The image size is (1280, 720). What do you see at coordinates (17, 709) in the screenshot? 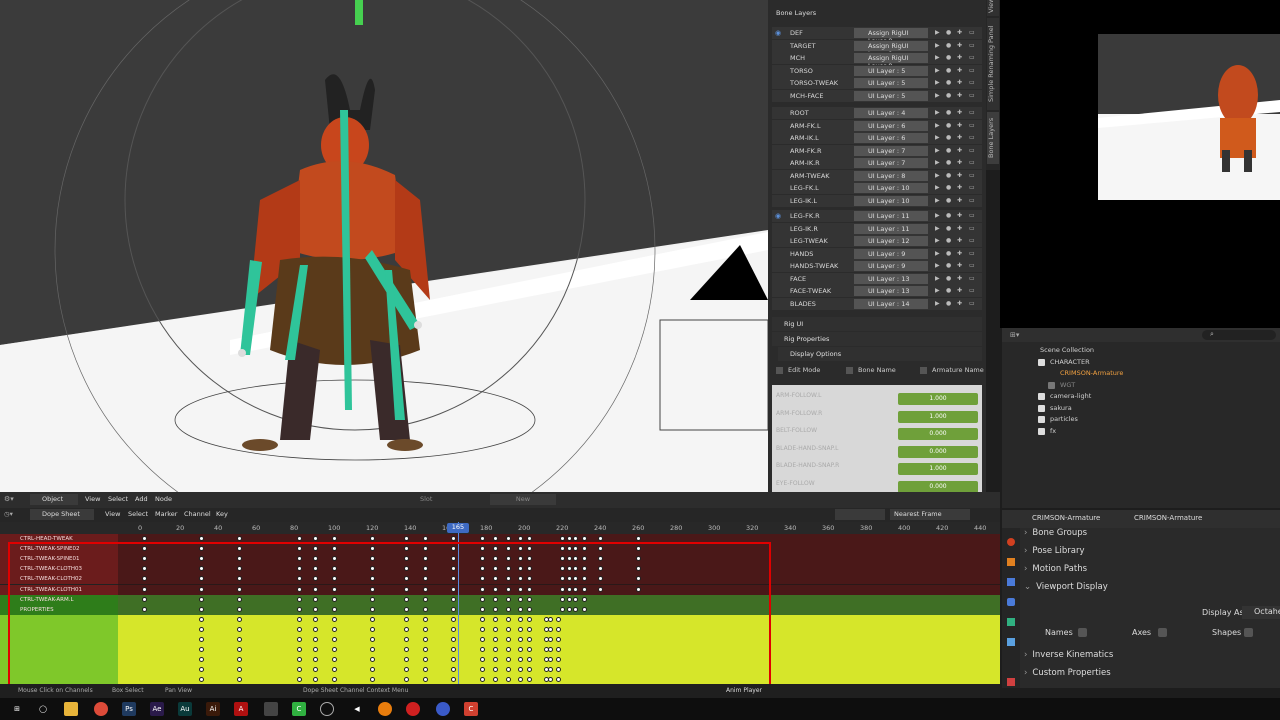
I see `windows-start-icon: ⊞` at bounding box center [17, 709].